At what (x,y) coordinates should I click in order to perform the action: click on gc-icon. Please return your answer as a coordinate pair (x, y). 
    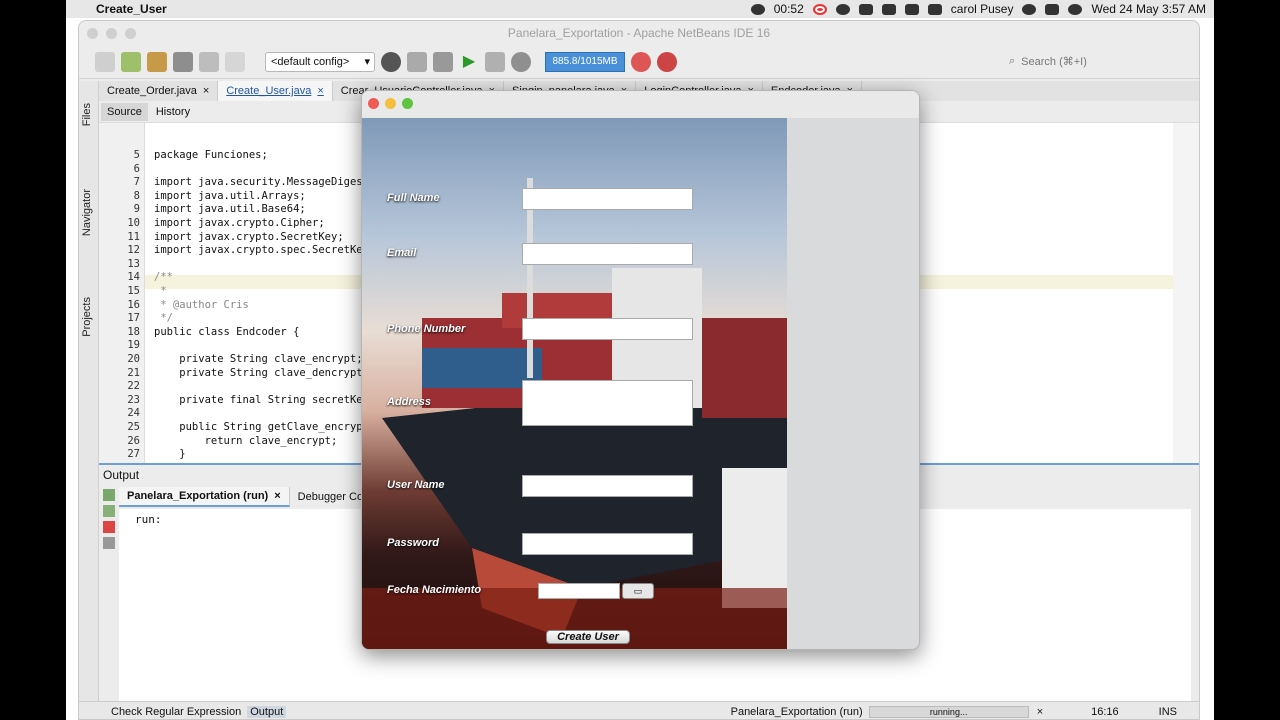
    Looking at the image, I should click on (641, 61).